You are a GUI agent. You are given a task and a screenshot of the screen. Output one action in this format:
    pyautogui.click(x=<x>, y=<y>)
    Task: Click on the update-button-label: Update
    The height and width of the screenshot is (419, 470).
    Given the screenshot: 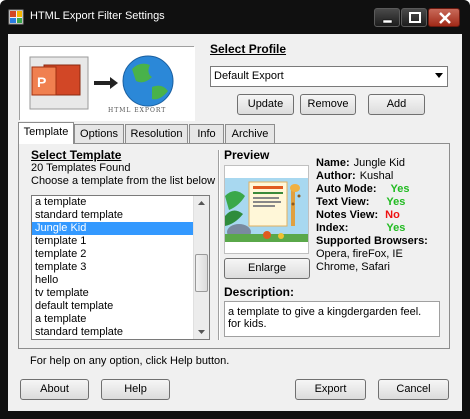 What is the action you would take?
    pyautogui.click(x=265, y=104)
    